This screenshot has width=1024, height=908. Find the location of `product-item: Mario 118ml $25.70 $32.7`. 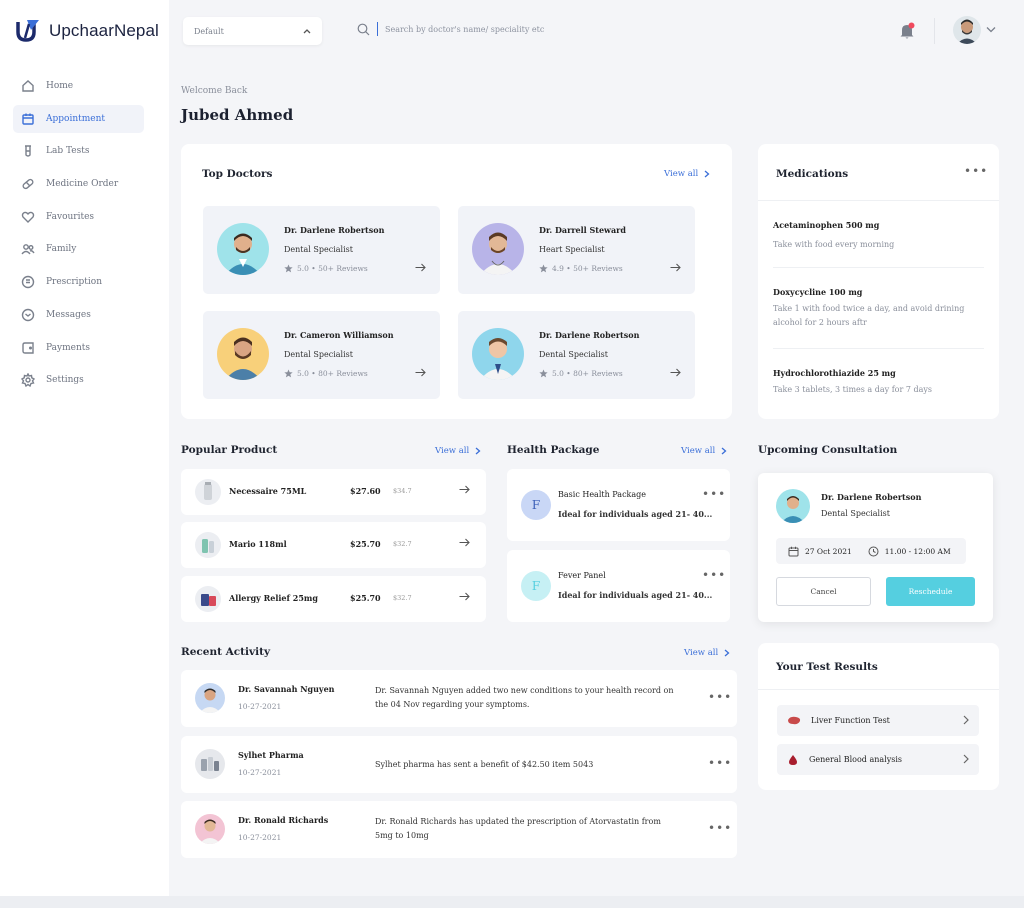

product-item: Mario 118ml $25.70 $32.7 is located at coordinates (333, 545).